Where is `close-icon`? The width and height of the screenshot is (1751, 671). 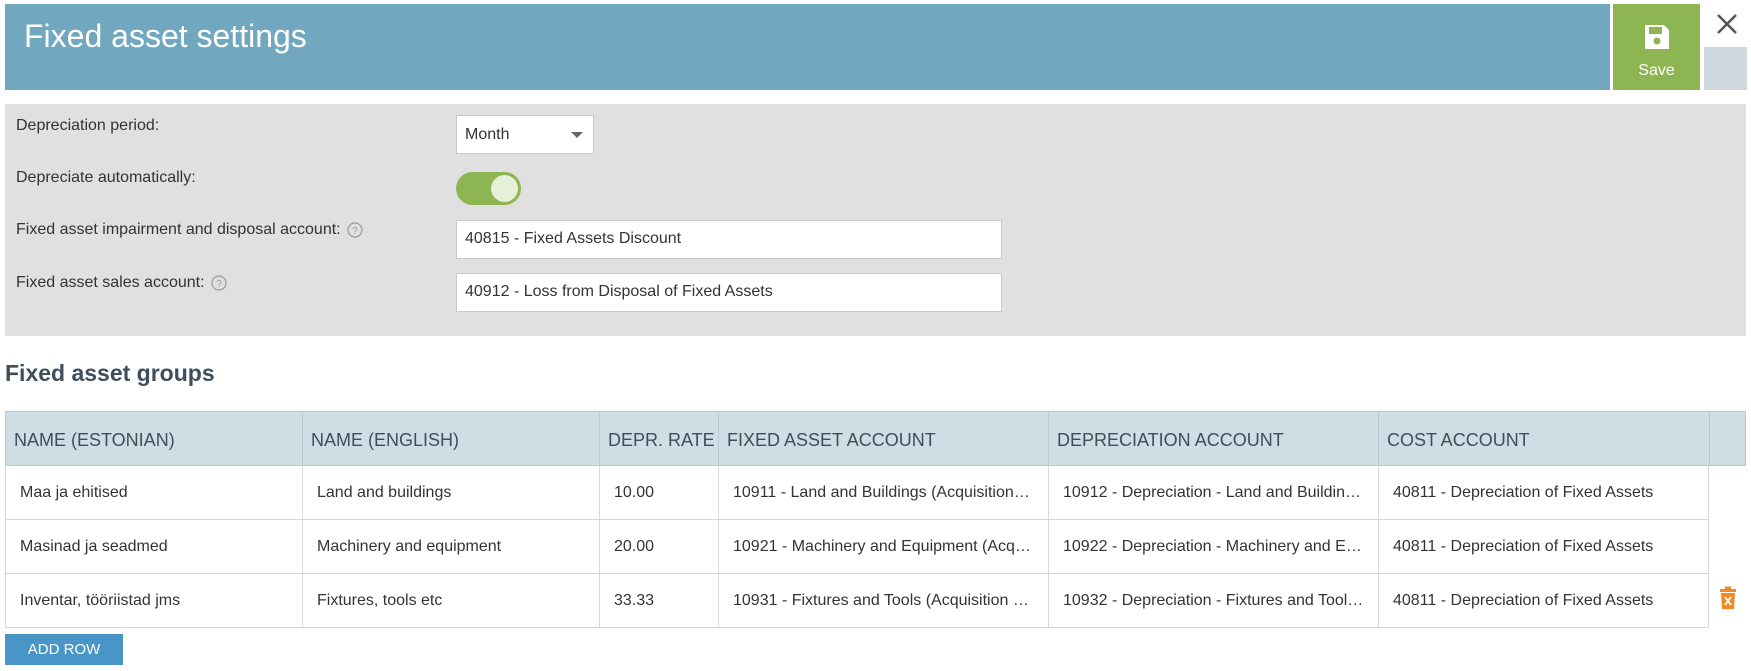
close-icon is located at coordinates (1726, 24).